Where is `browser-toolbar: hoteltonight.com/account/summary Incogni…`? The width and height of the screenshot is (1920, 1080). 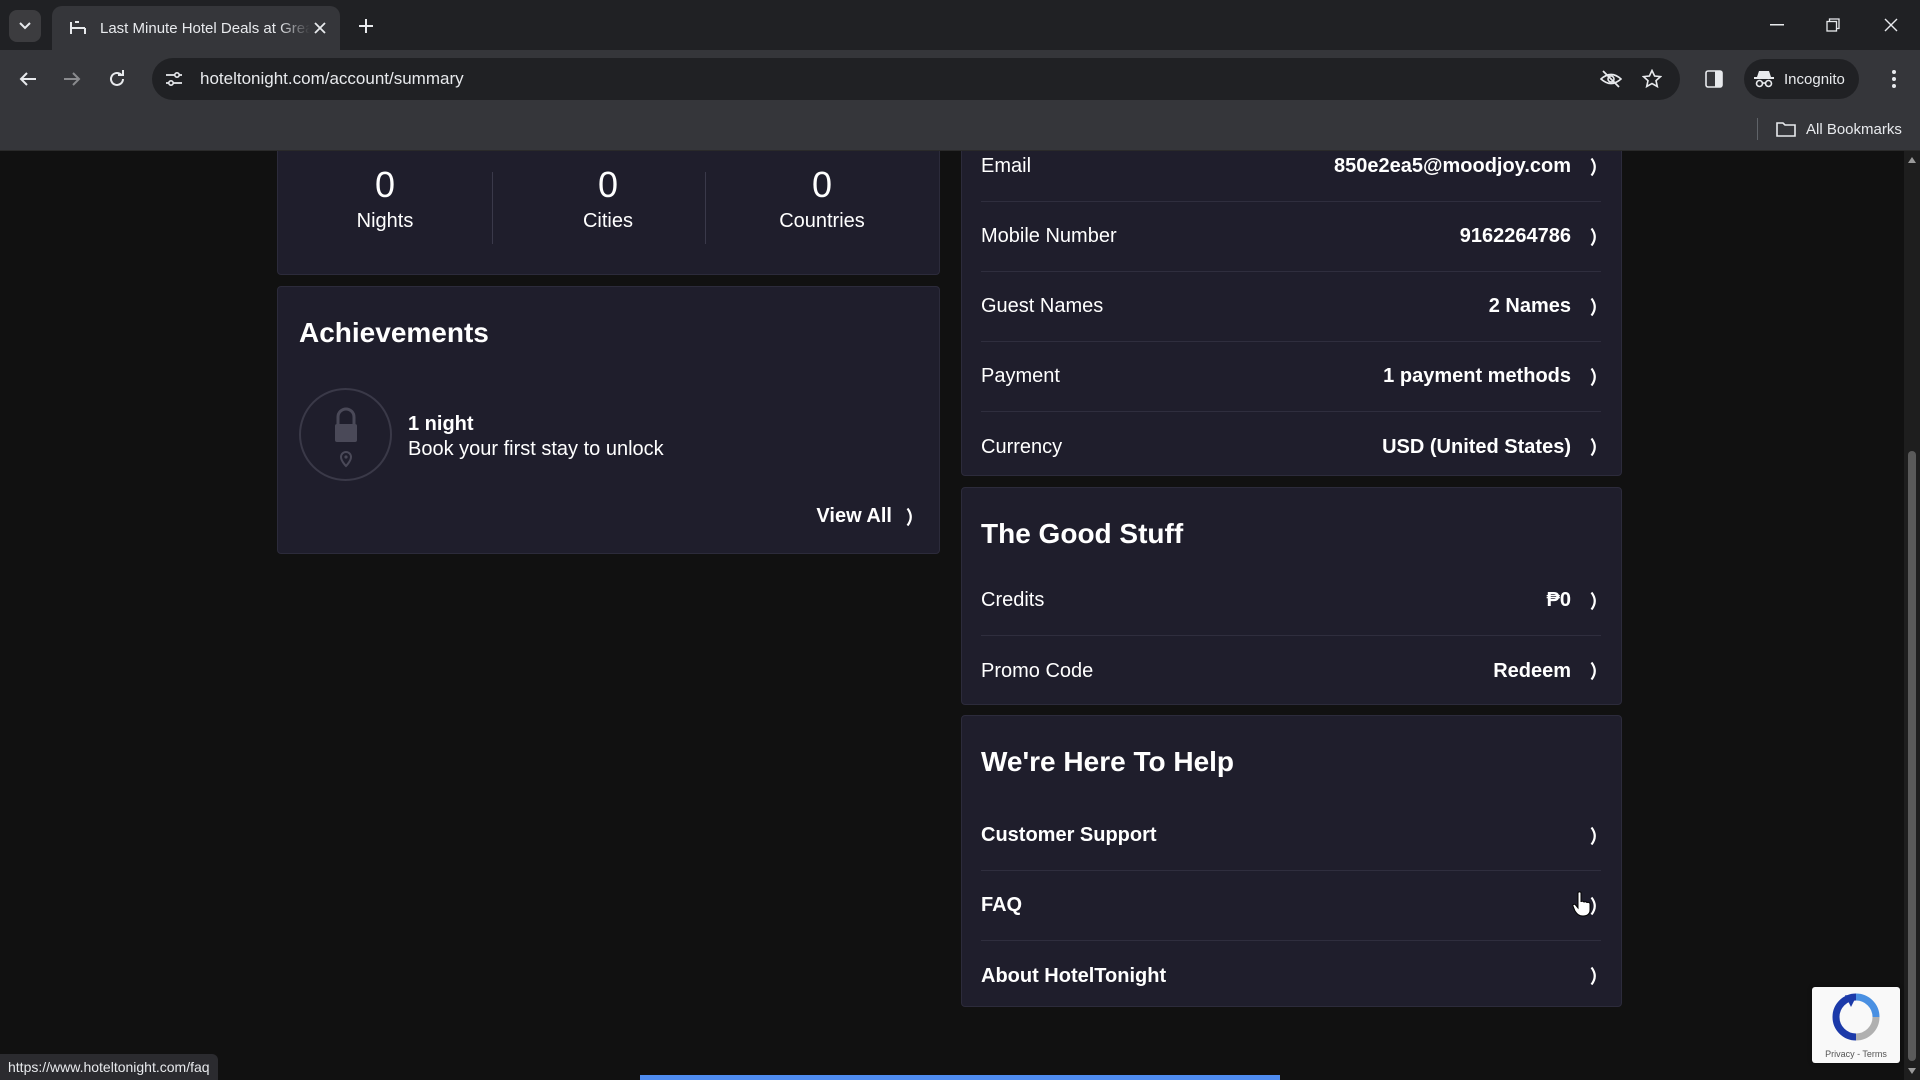
browser-toolbar: hoteltonight.com/account/summary Incogni… is located at coordinates (960, 79).